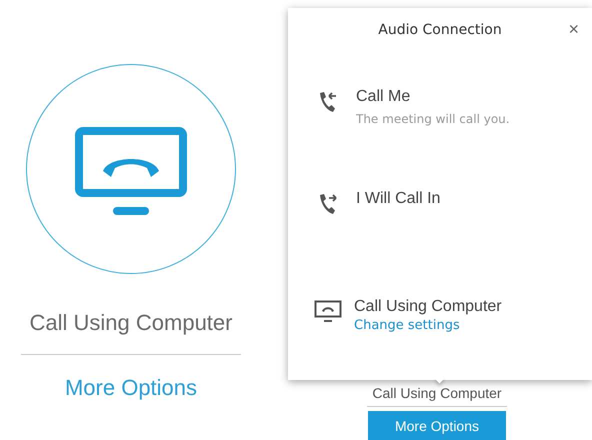 The image size is (592, 440). I want to click on incoming-call-icon, so click(328, 102).